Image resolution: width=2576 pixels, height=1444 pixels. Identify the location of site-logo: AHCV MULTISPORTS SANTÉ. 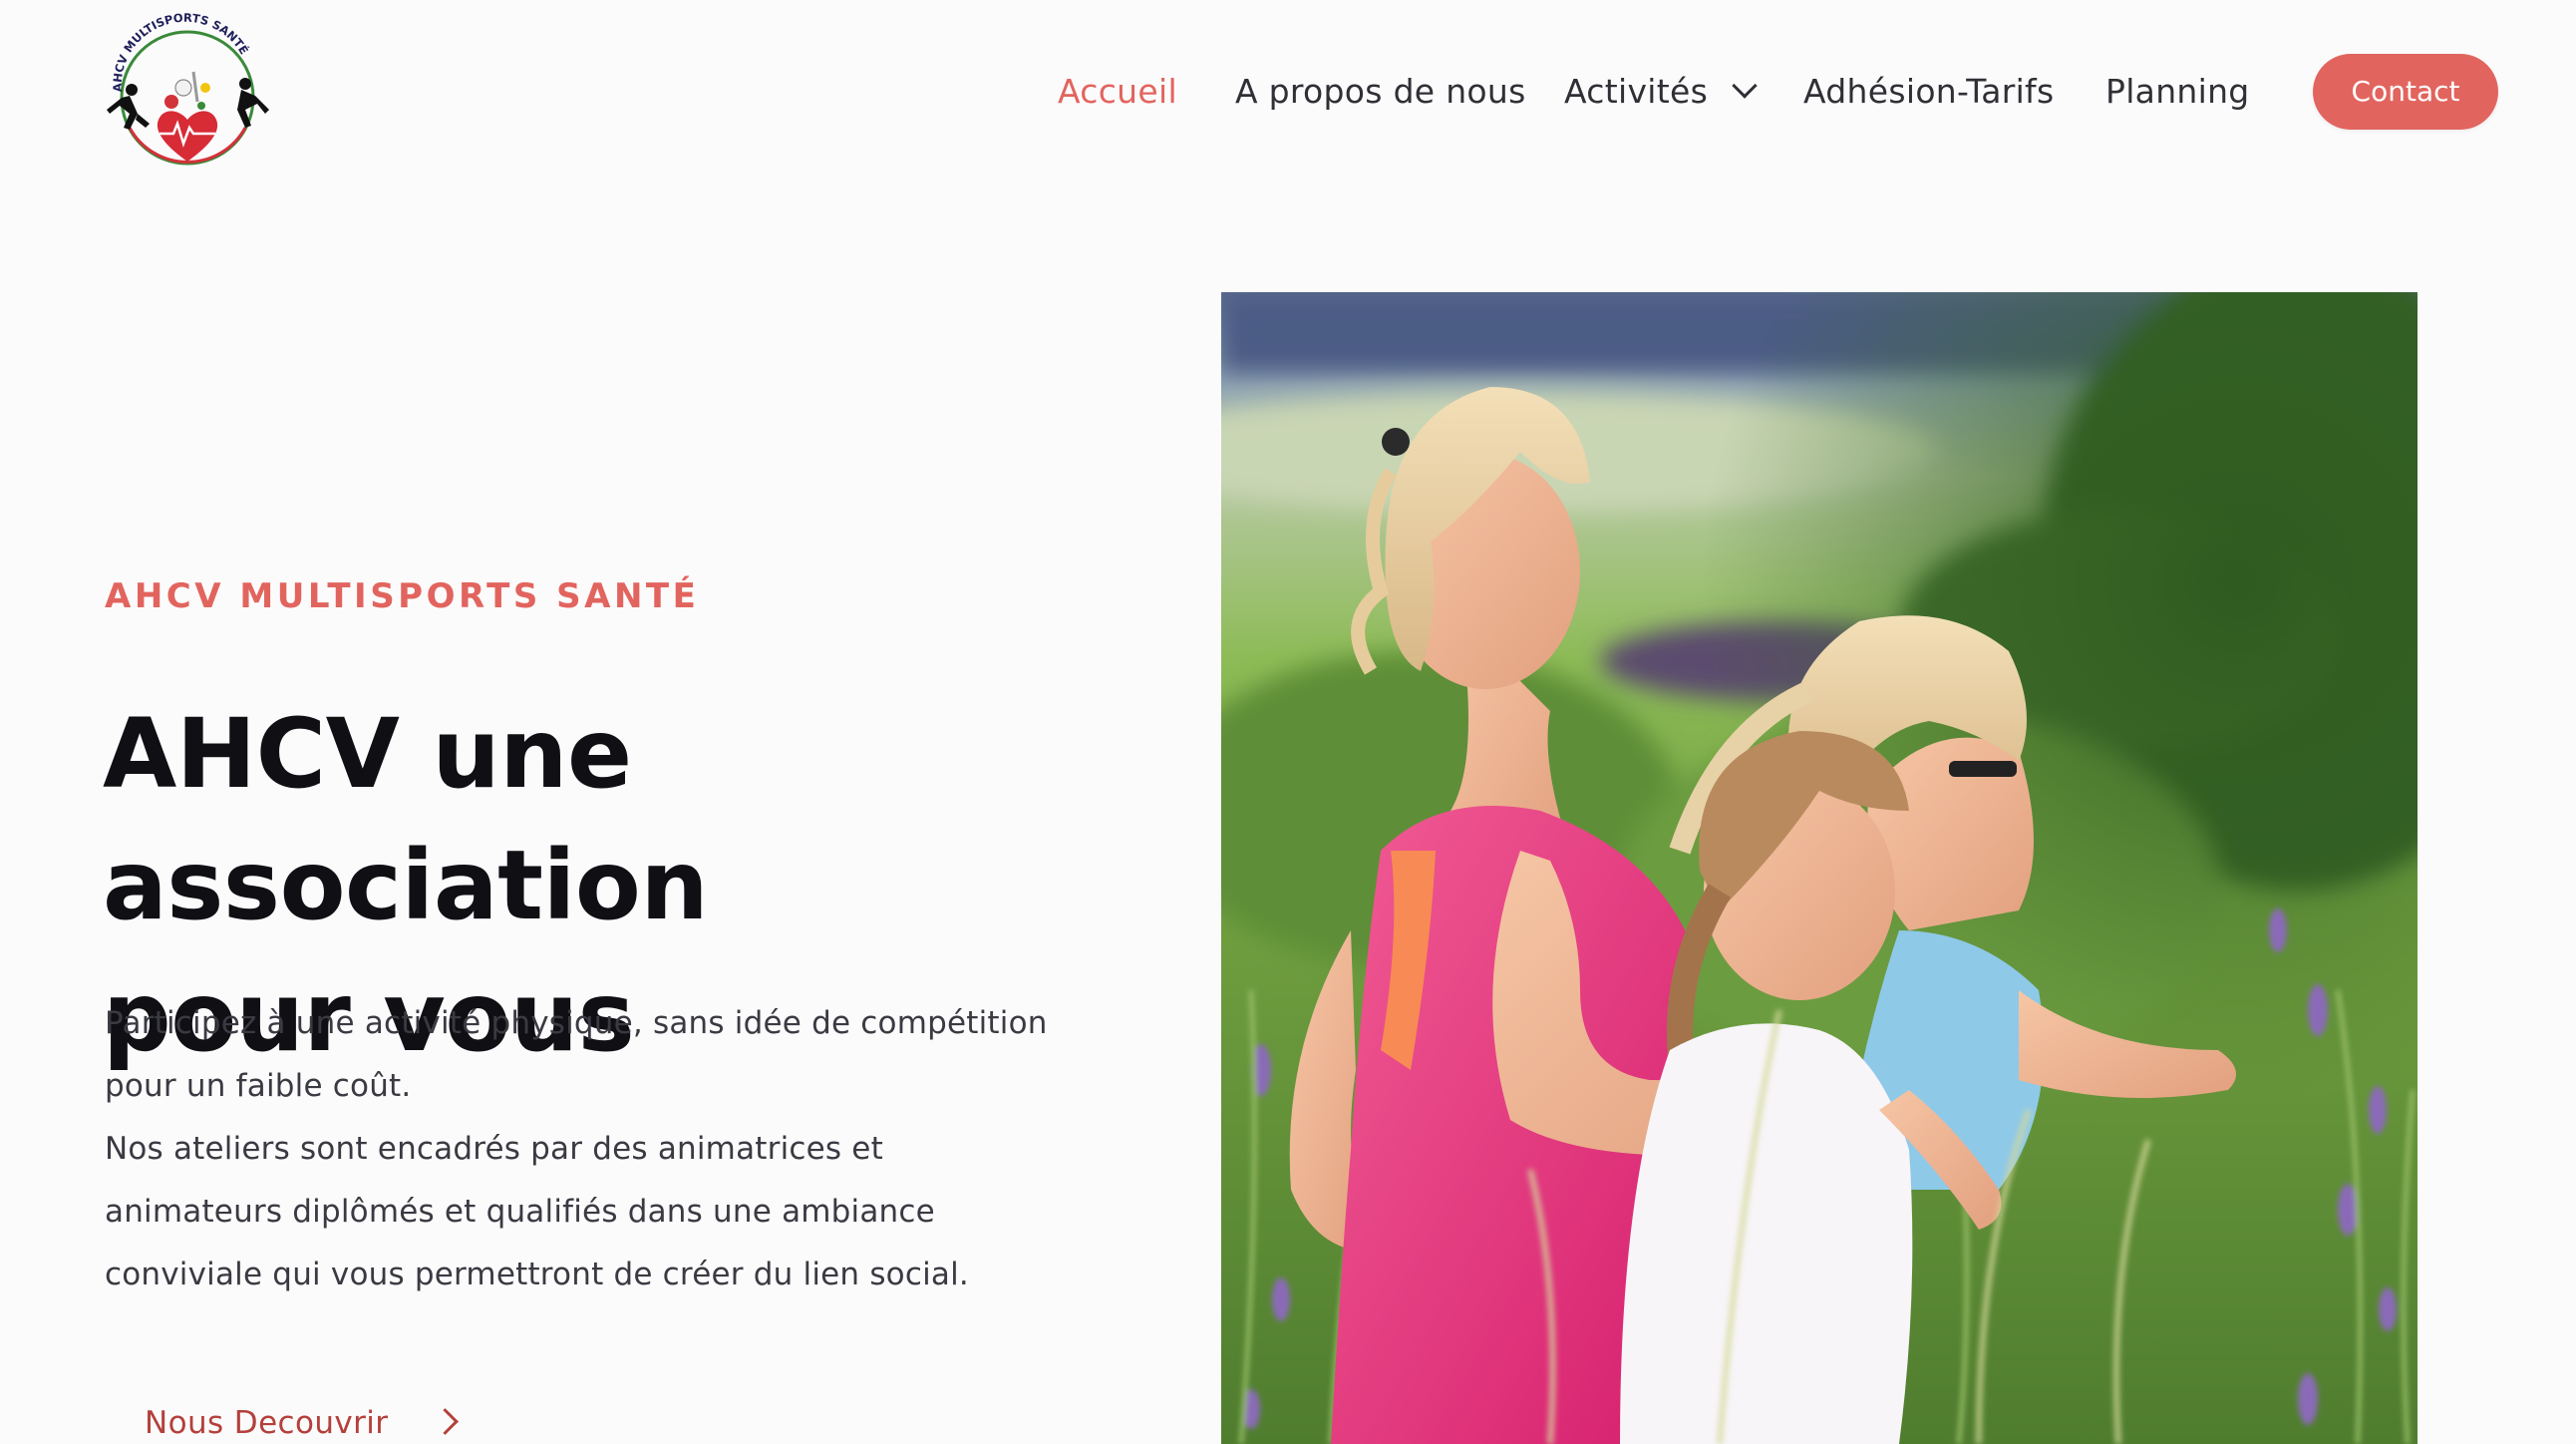
(187, 92).